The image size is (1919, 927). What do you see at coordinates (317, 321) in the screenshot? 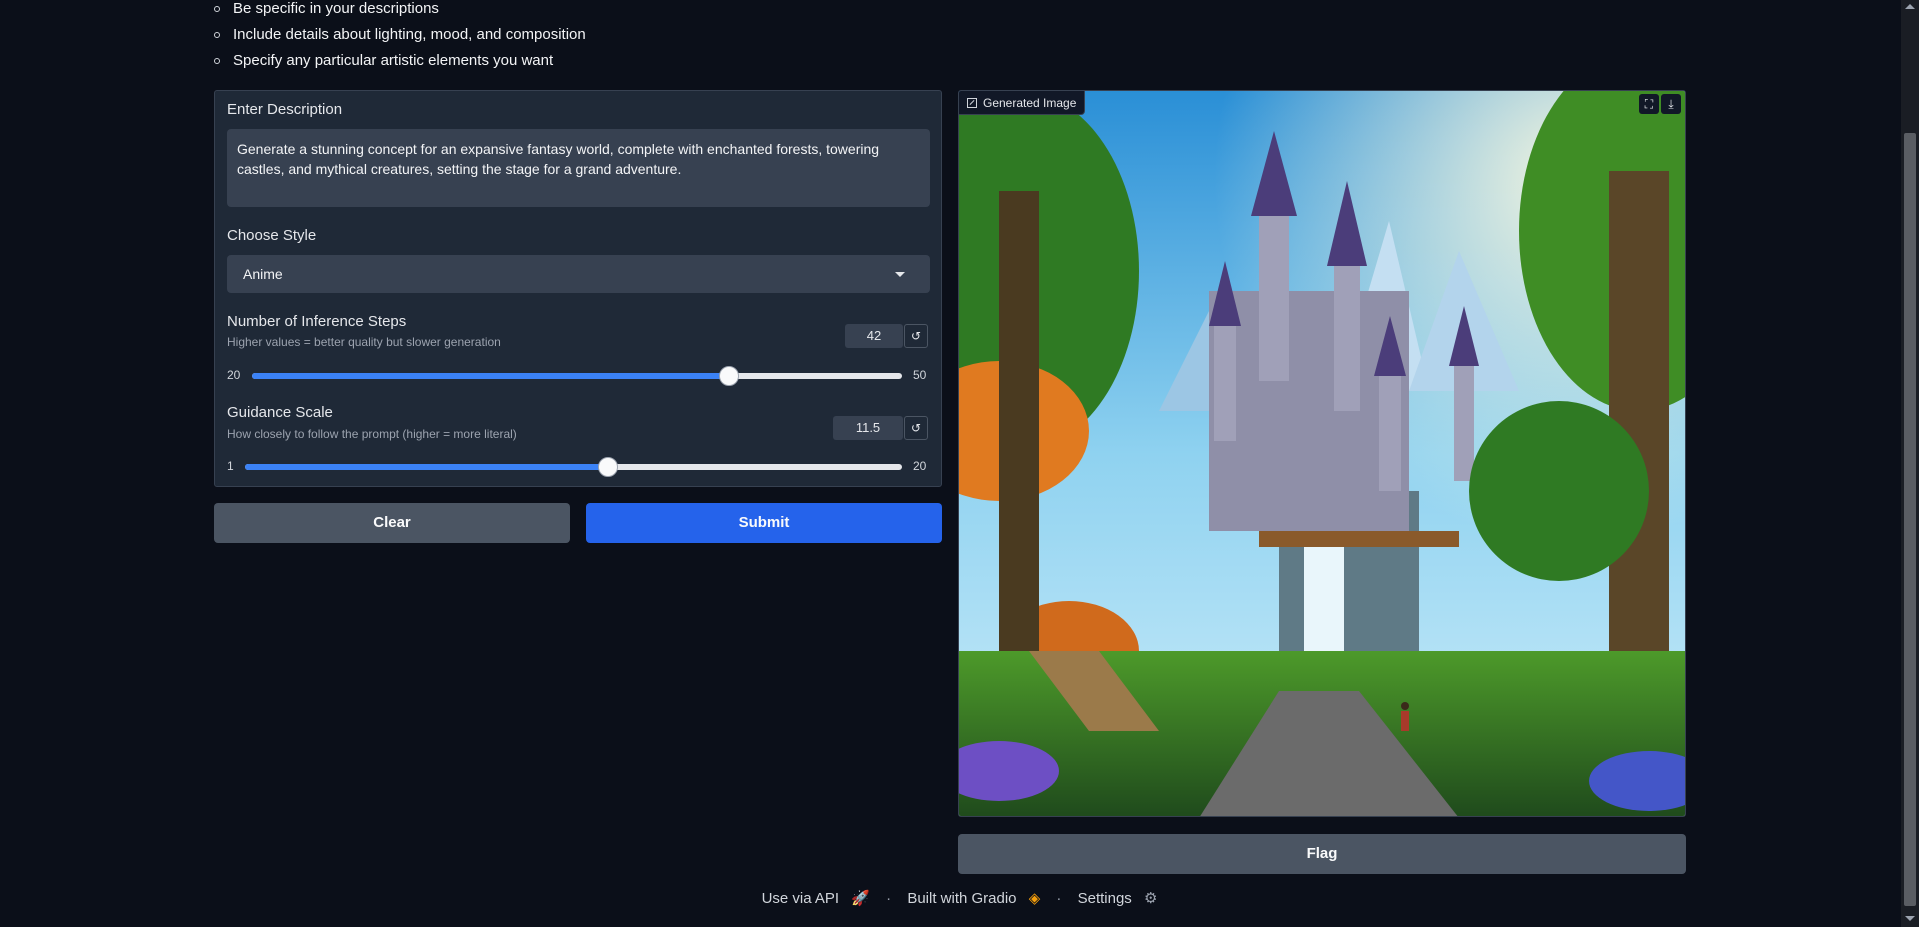
I see `steps-label: Number of Inference Steps` at bounding box center [317, 321].